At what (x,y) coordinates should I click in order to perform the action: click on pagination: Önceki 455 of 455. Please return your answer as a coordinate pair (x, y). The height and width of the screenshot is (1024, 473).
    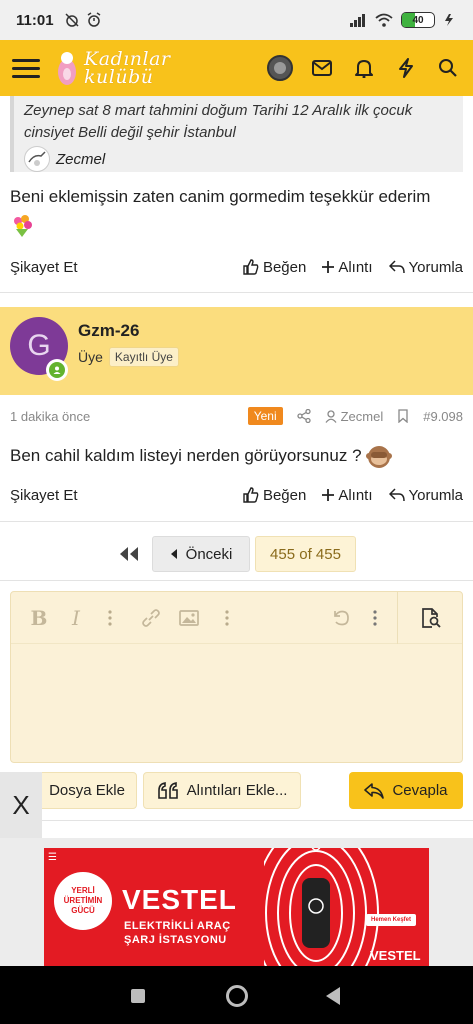
    Looking at the image, I should click on (236, 555).